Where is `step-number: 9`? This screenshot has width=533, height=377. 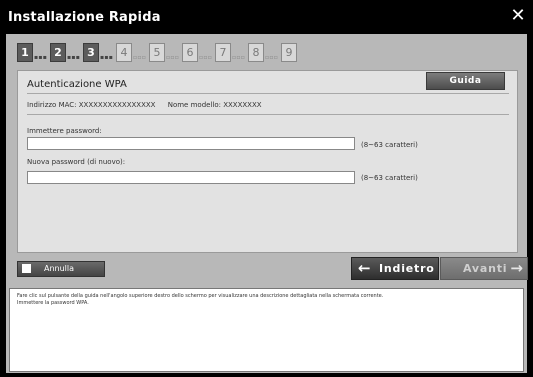
step-number: 9 is located at coordinates (289, 52).